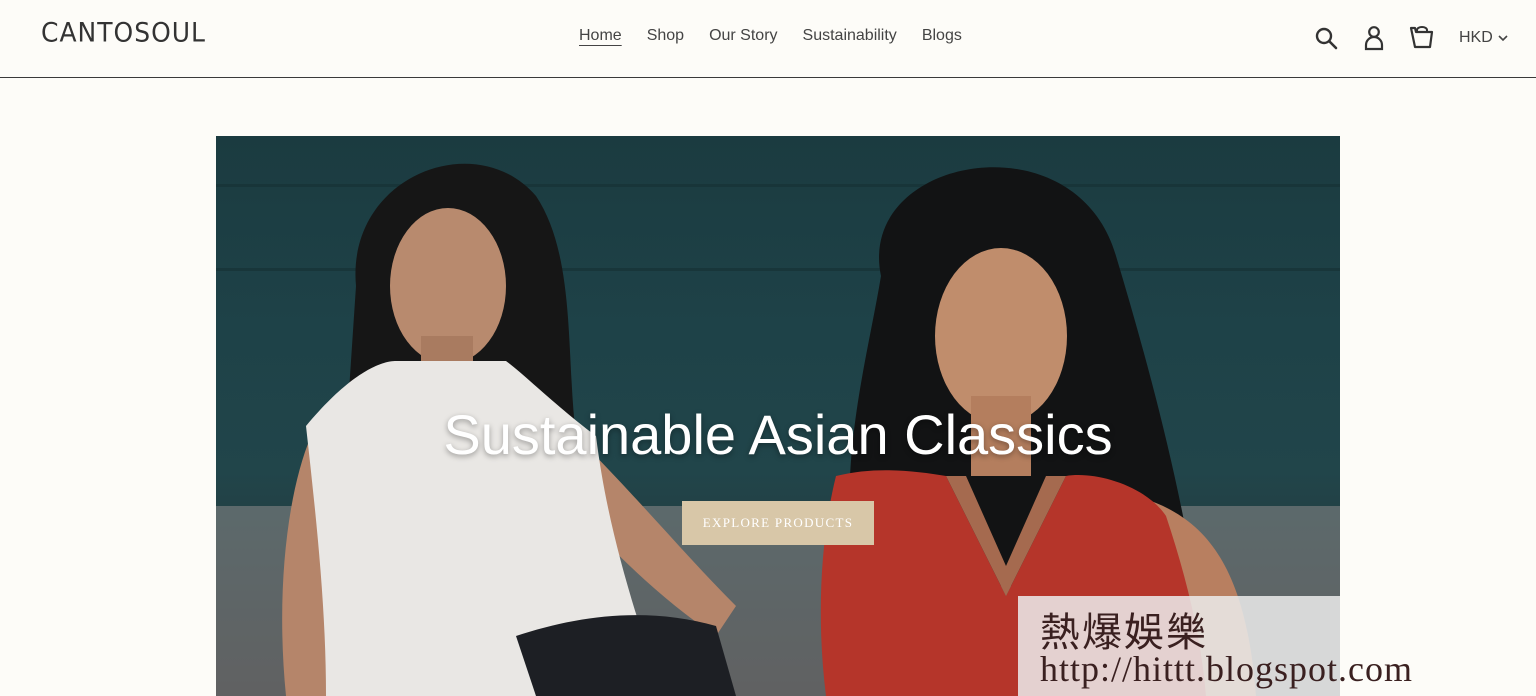 The height and width of the screenshot is (696, 1536). I want to click on nav-item-shop: Shop, so click(665, 36).